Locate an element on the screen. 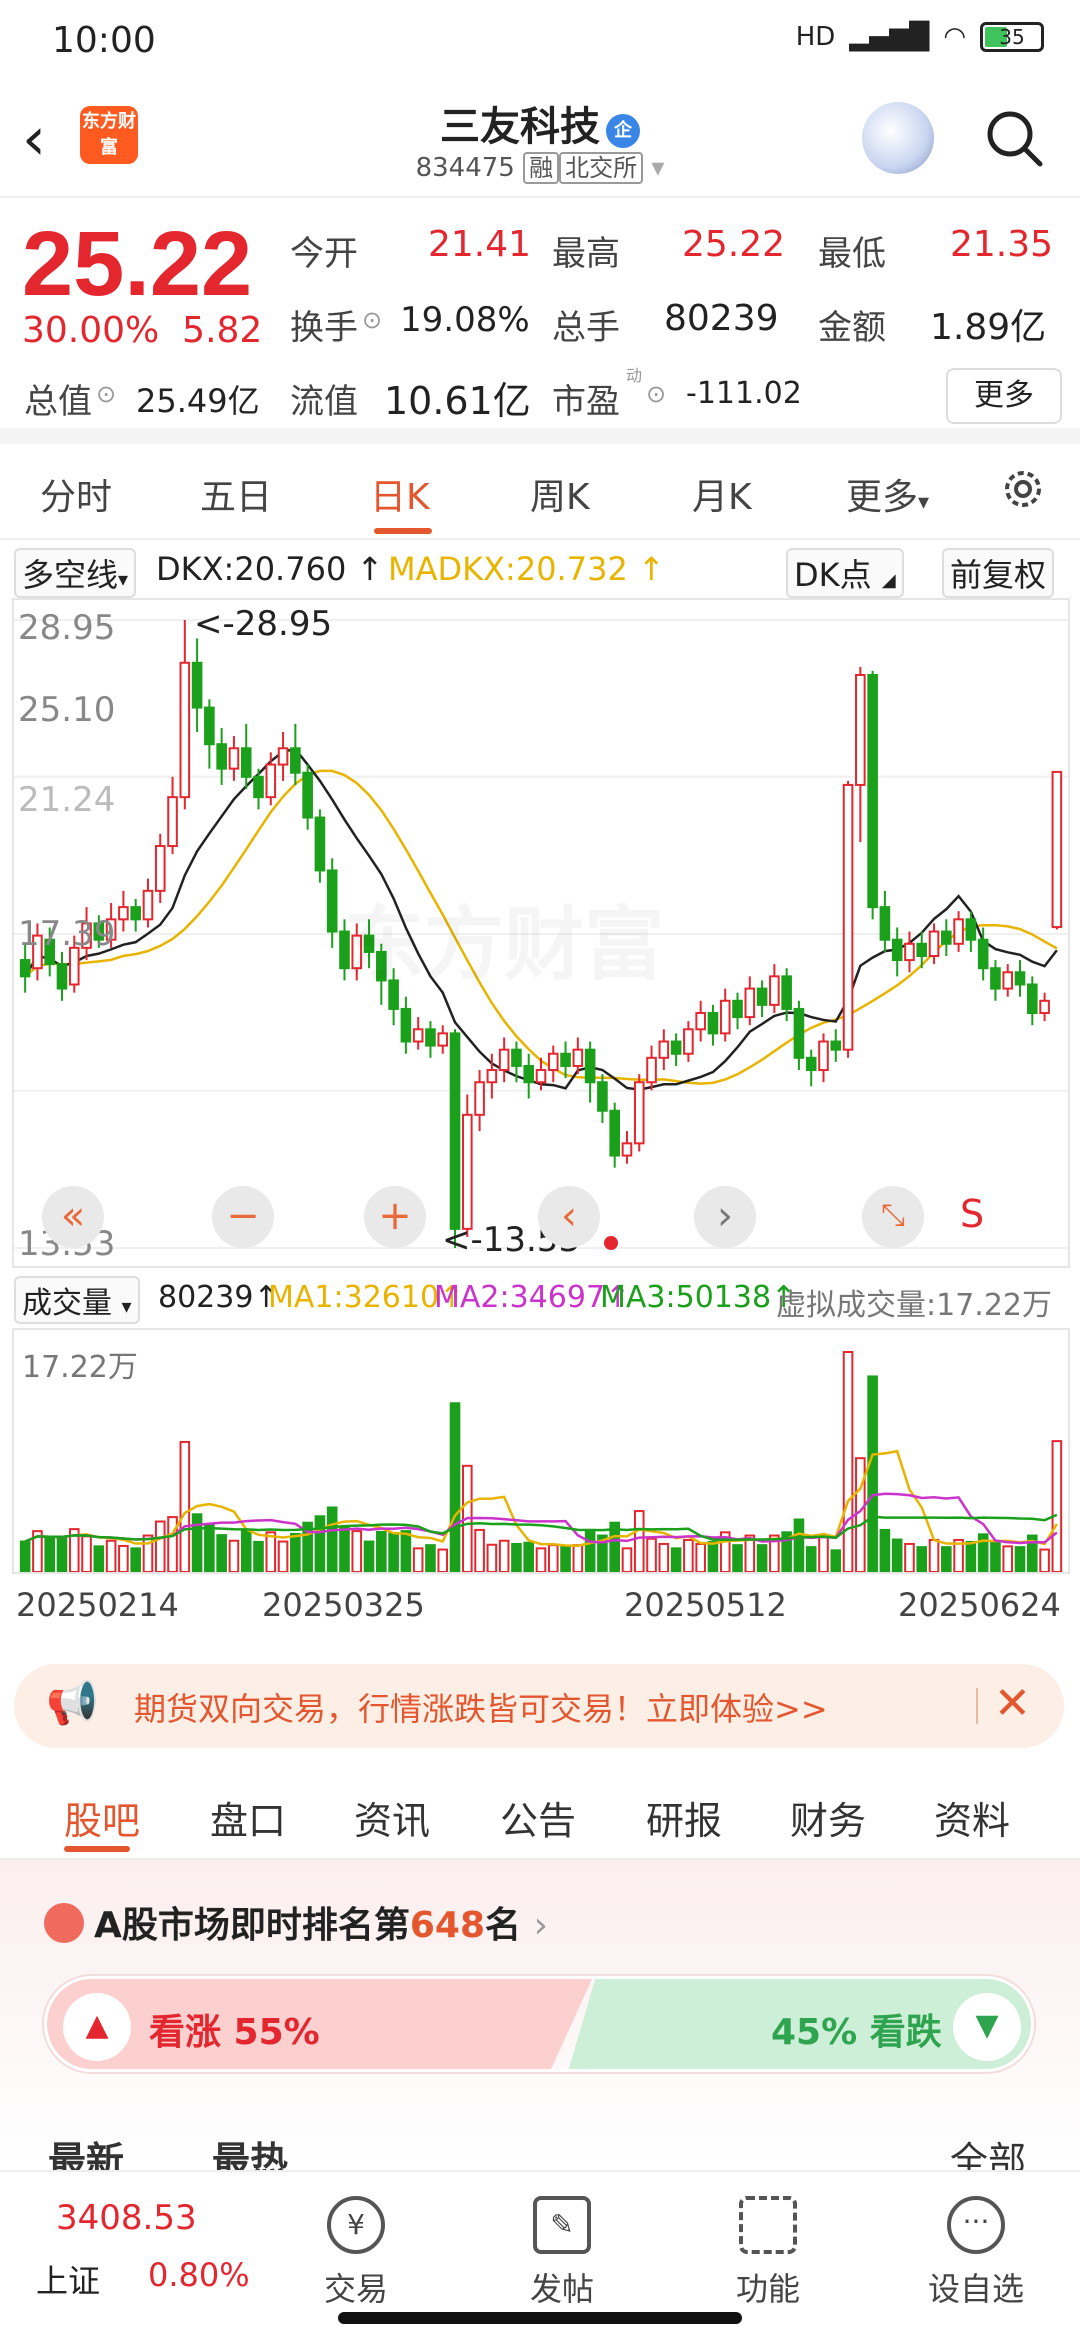  expand-icon: ⤡ is located at coordinates (893, 1217).